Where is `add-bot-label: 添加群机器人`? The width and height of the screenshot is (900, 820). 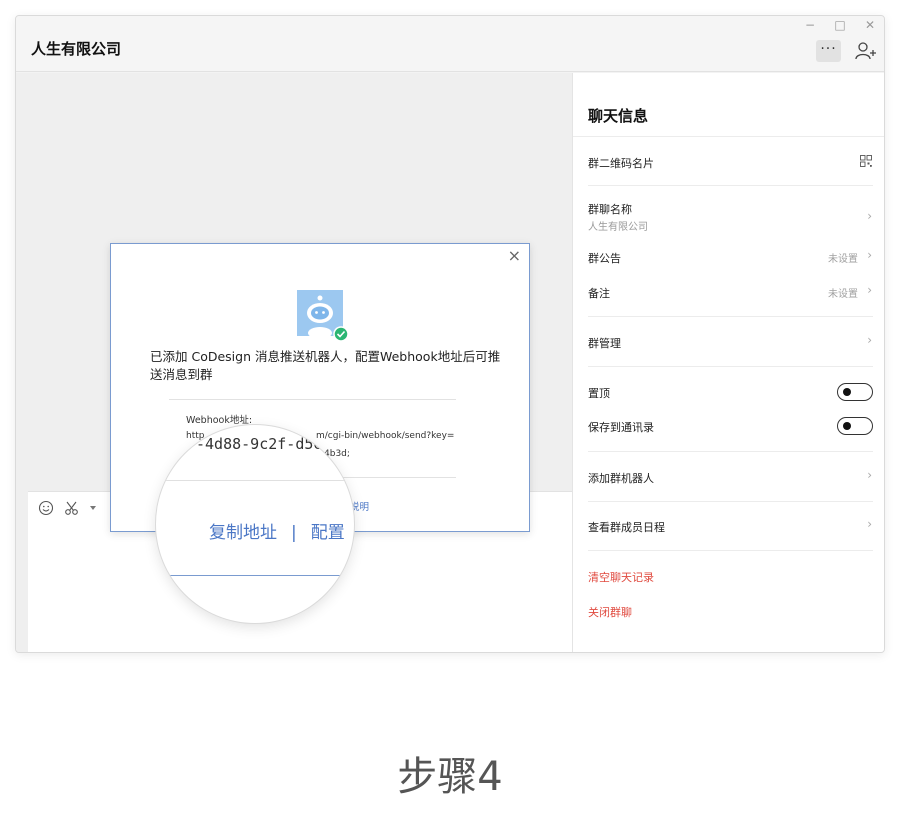
add-bot-label: 添加群机器人 is located at coordinates (621, 478).